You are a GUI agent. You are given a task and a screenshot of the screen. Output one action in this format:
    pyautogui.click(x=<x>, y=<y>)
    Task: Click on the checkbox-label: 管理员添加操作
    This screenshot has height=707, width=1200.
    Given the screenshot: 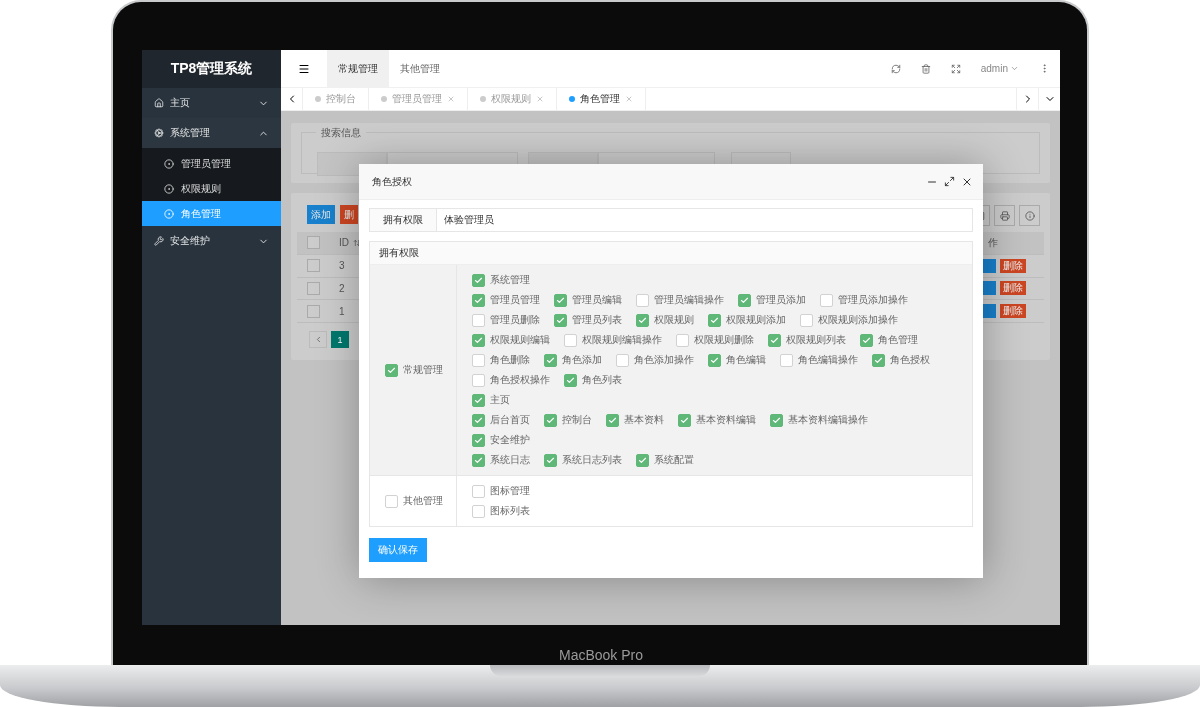 What is the action you would take?
    pyautogui.click(x=873, y=300)
    